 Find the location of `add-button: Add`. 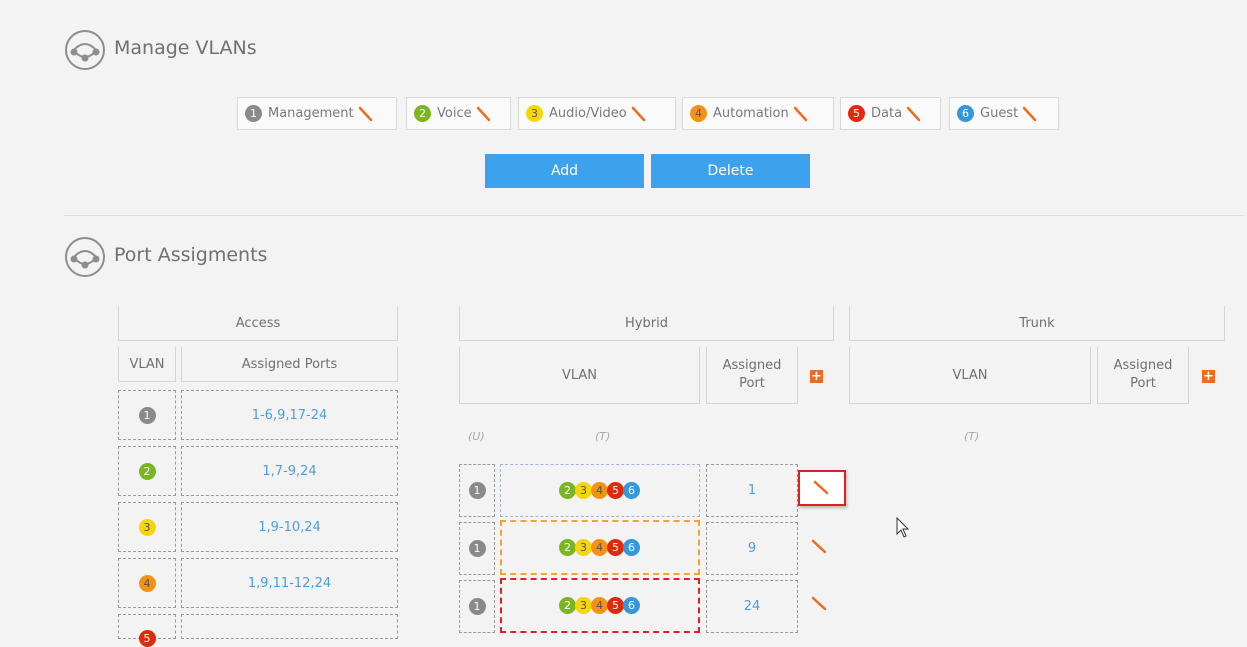

add-button: Add is located at coordinates (564, 171).